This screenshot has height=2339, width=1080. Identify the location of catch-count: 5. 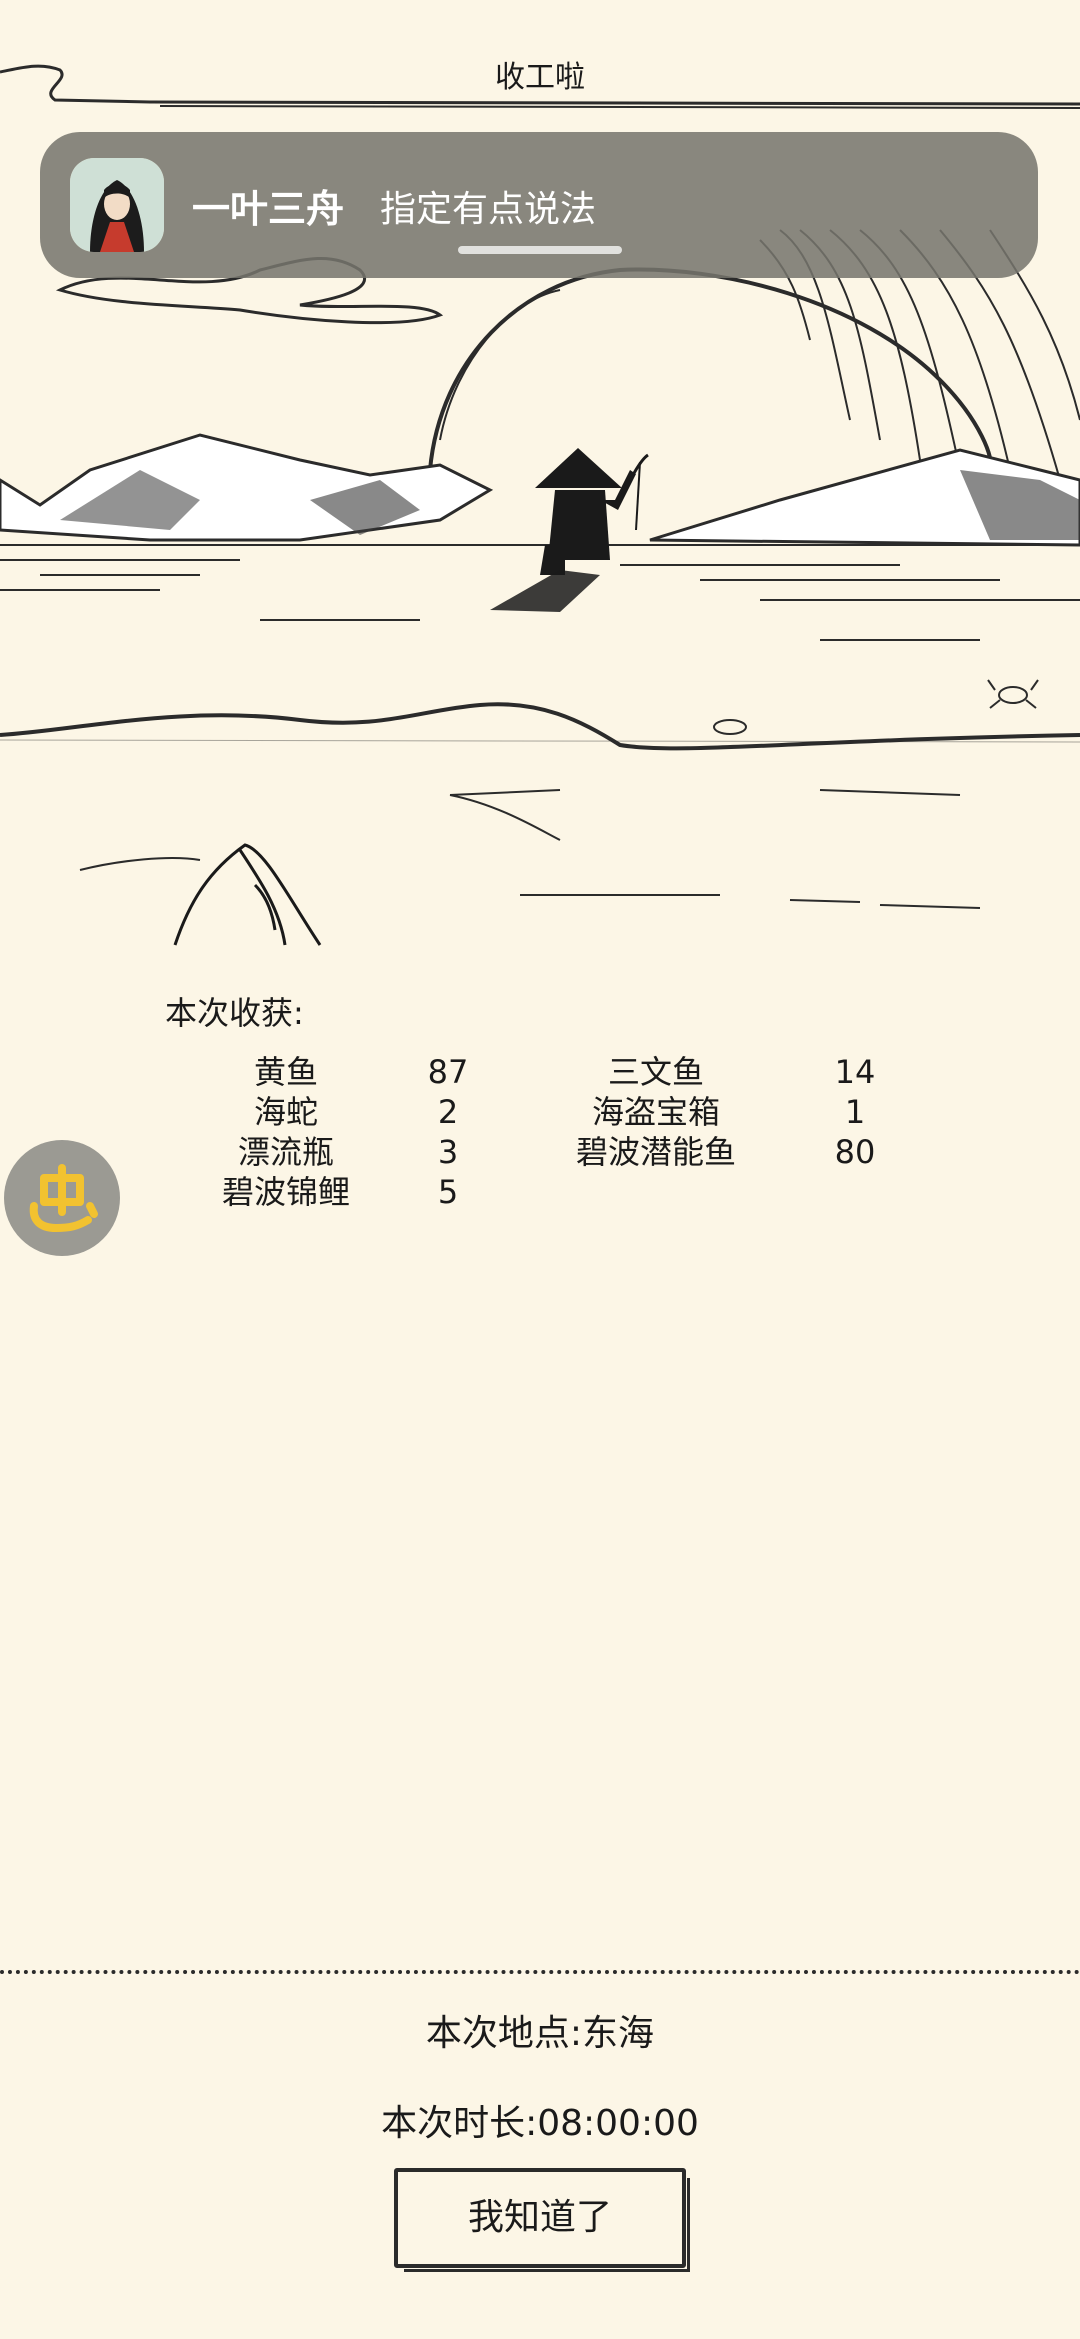
(448, 1192).